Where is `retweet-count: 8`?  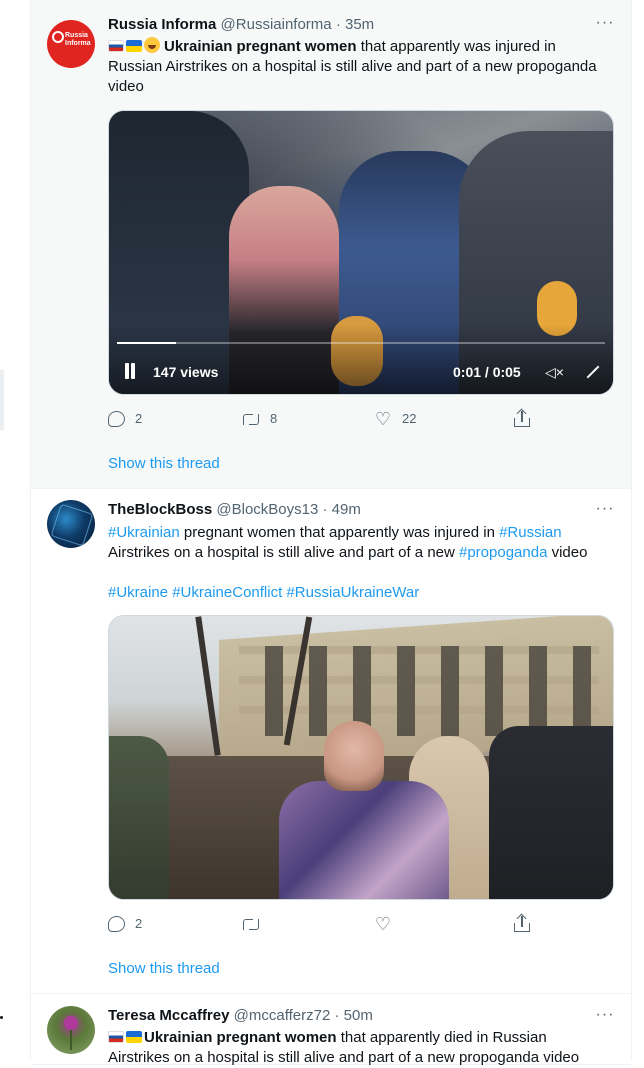 retweet-count: 8 is located at coordinates (274, 418).